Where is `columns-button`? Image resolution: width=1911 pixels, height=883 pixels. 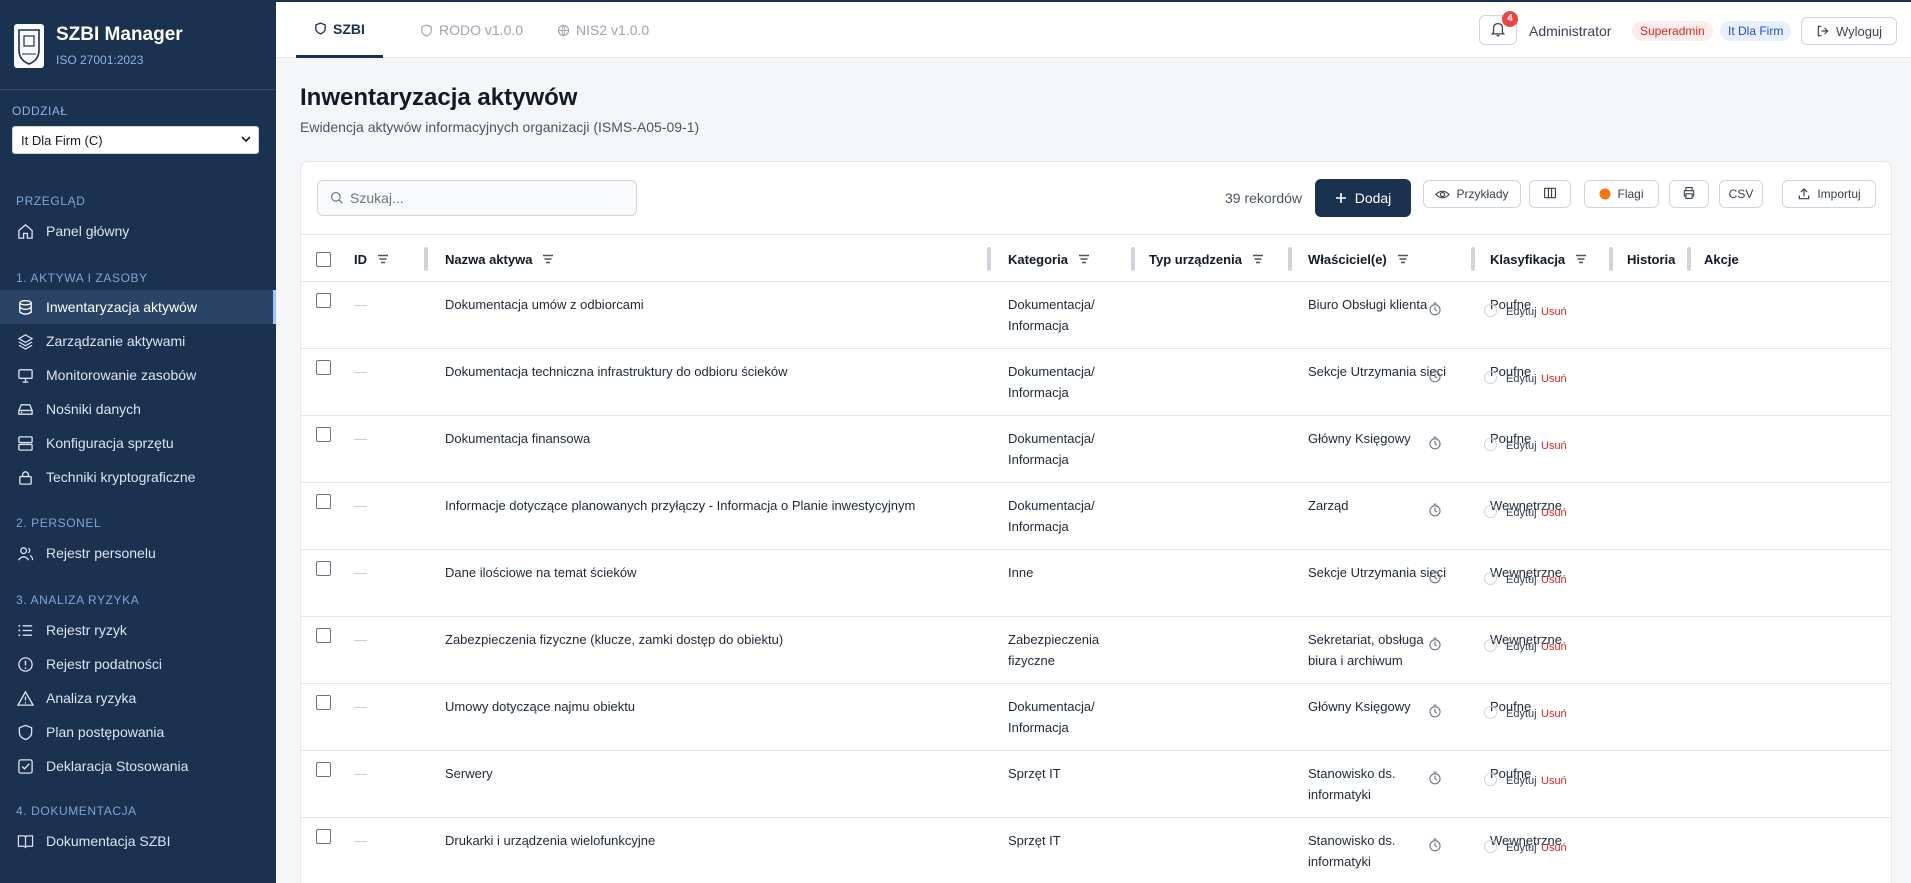 columns-button is located at coordinates (1550, 194).